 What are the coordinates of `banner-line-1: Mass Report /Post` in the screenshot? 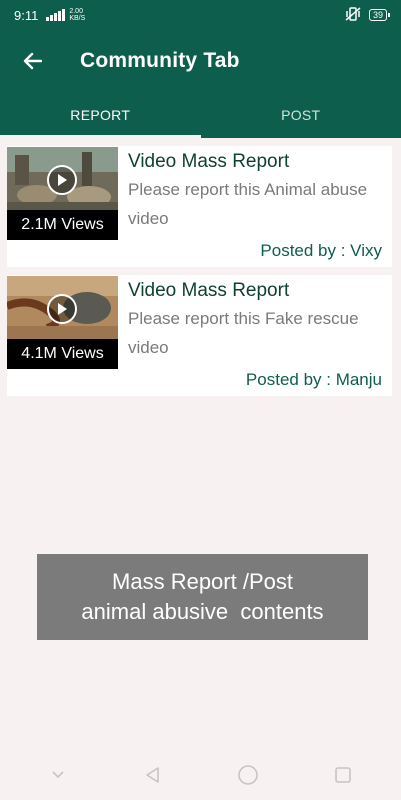 It's located at (202, 581).